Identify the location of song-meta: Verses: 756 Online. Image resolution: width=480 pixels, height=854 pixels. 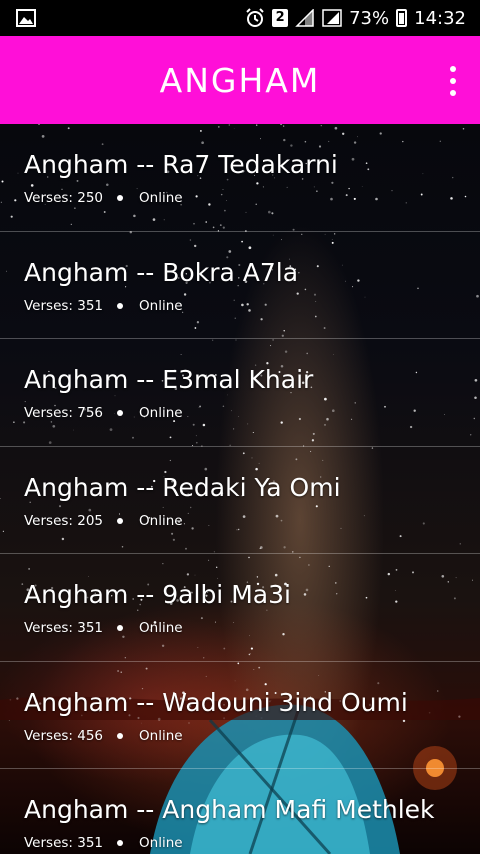
(103, 413).